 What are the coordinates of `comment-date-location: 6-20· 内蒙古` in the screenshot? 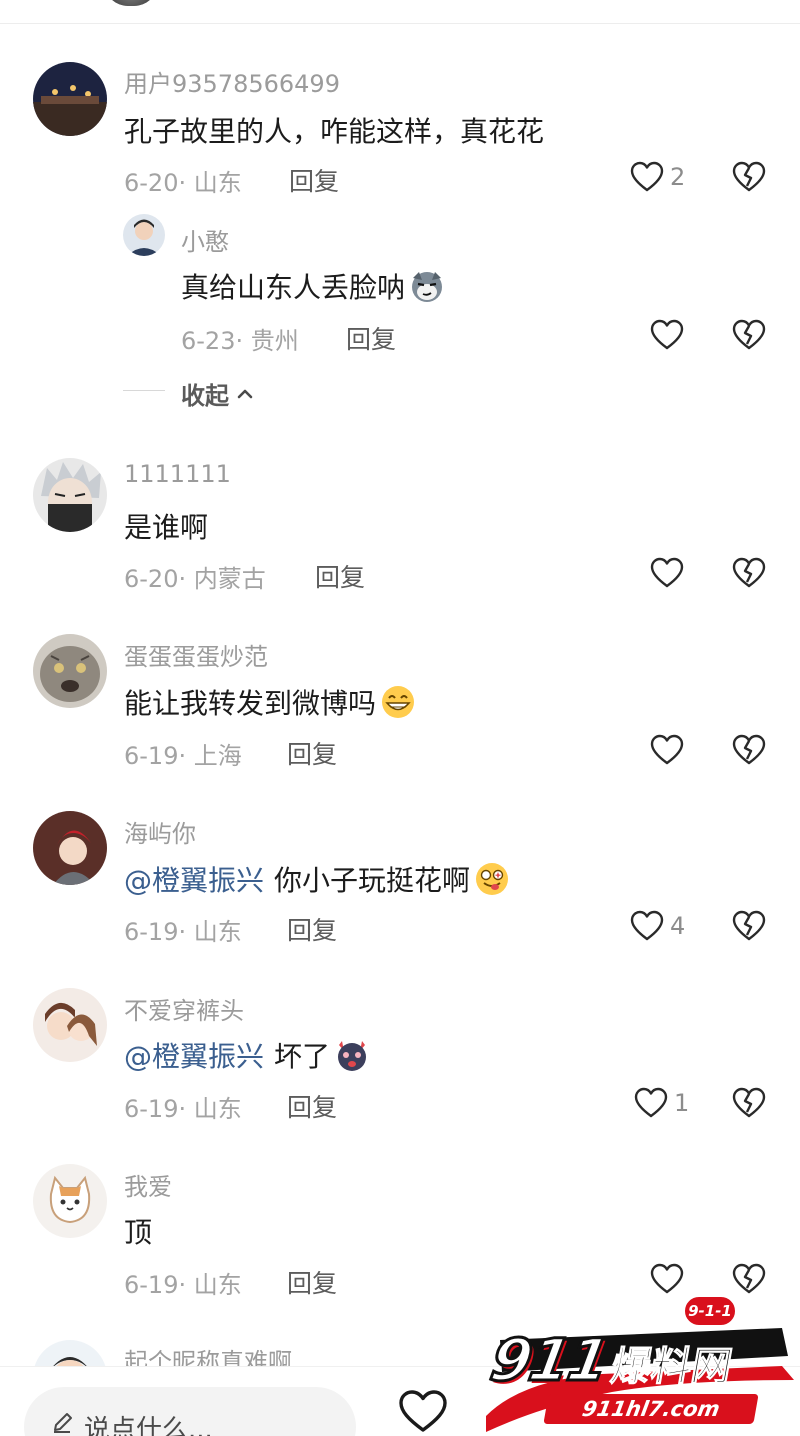 It's located at (195, 579).